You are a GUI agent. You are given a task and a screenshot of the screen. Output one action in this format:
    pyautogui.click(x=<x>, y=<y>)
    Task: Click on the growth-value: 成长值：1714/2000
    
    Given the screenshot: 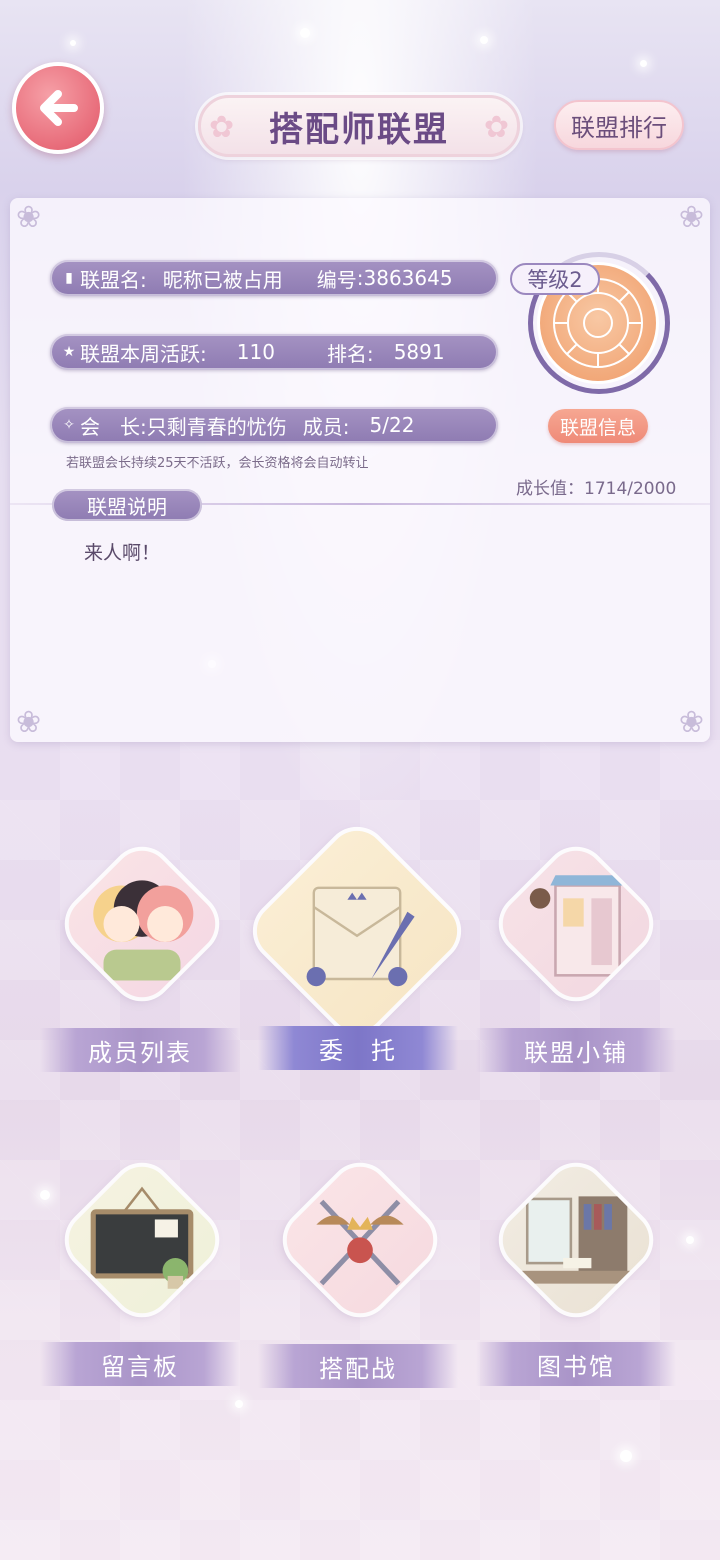 What is the action you would take?
    pyautogui.click(x=596, y=489)
    